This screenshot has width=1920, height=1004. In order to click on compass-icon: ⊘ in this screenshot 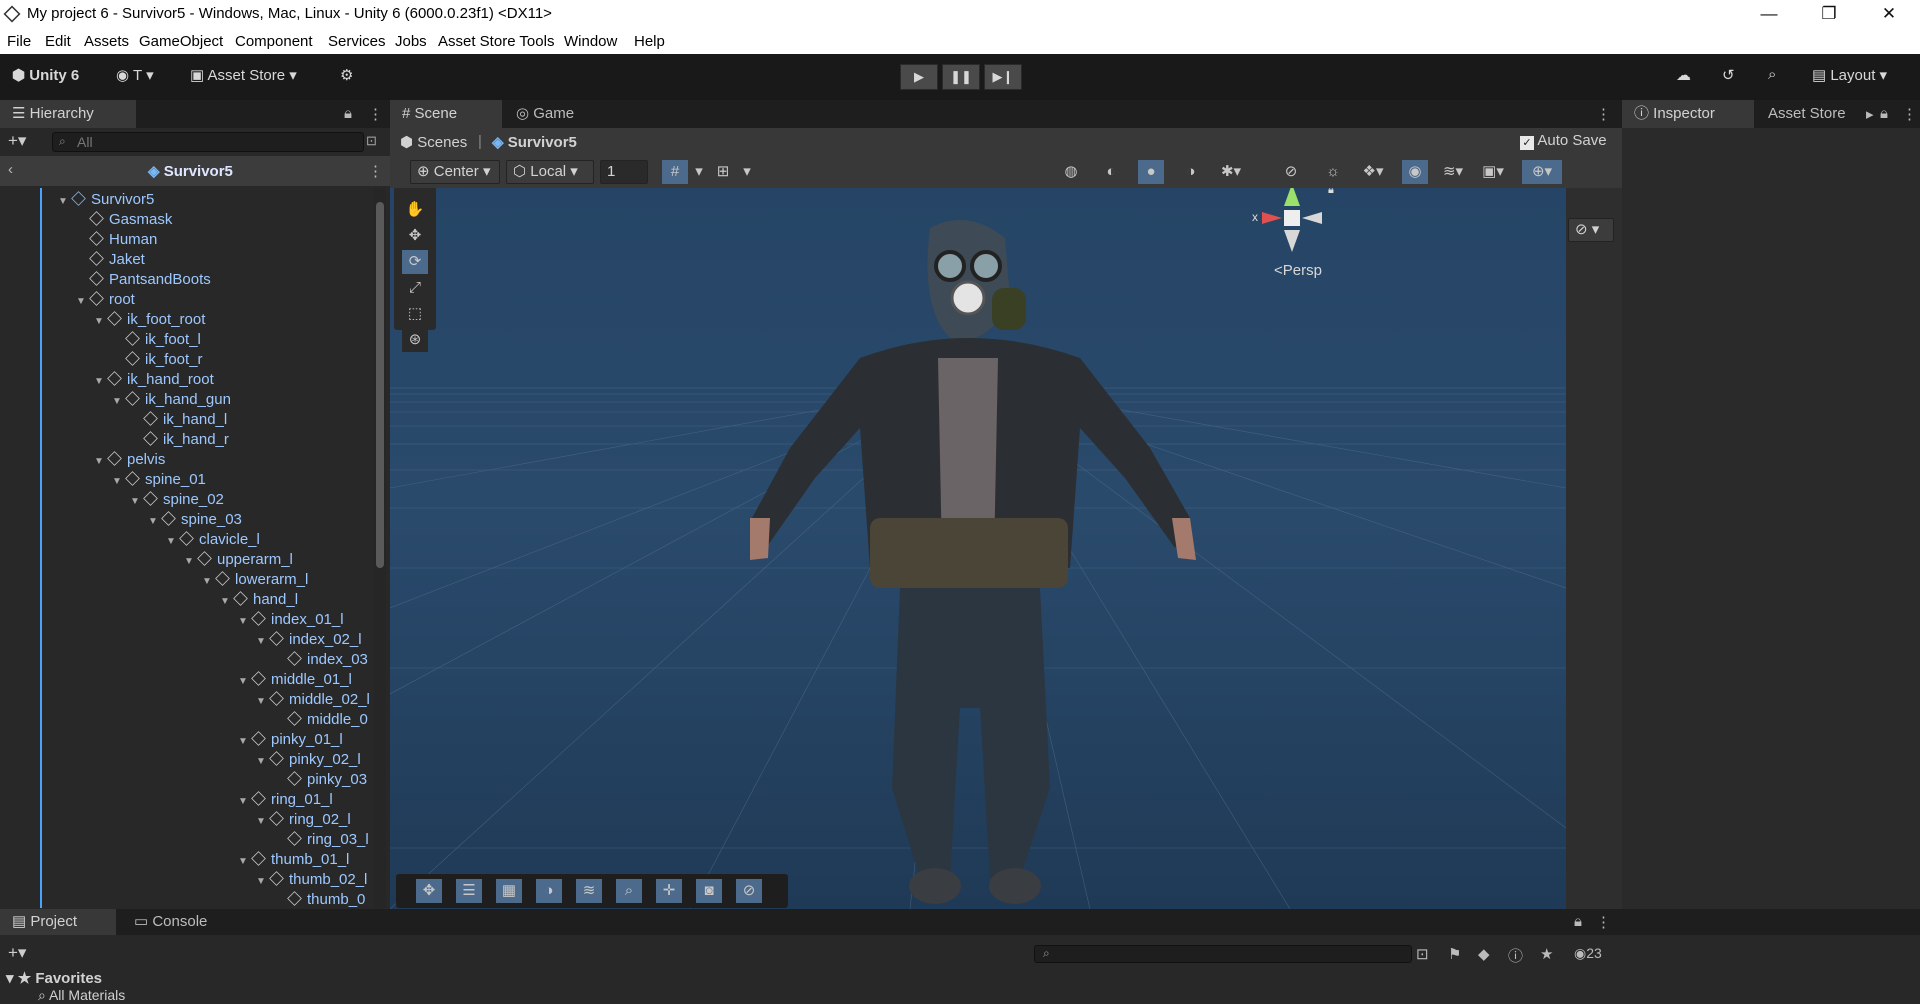, I will do `click(749, 891)`.